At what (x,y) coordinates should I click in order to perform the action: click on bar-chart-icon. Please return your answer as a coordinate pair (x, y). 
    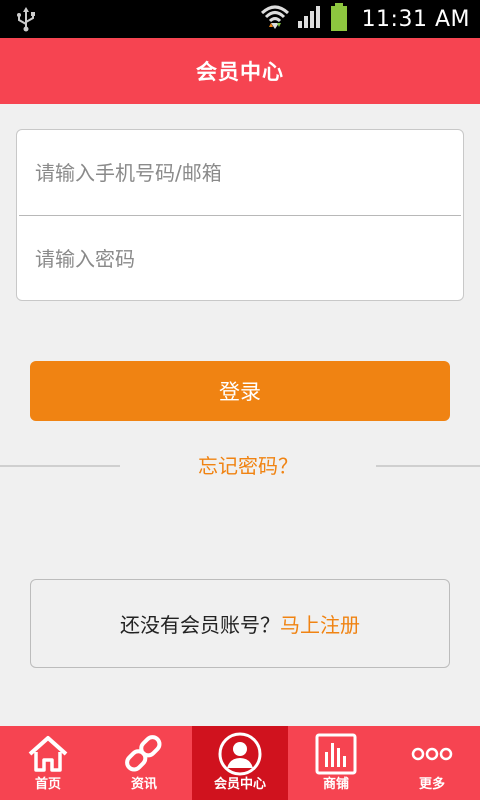
    Looking at the image, I should click on (336, 754).